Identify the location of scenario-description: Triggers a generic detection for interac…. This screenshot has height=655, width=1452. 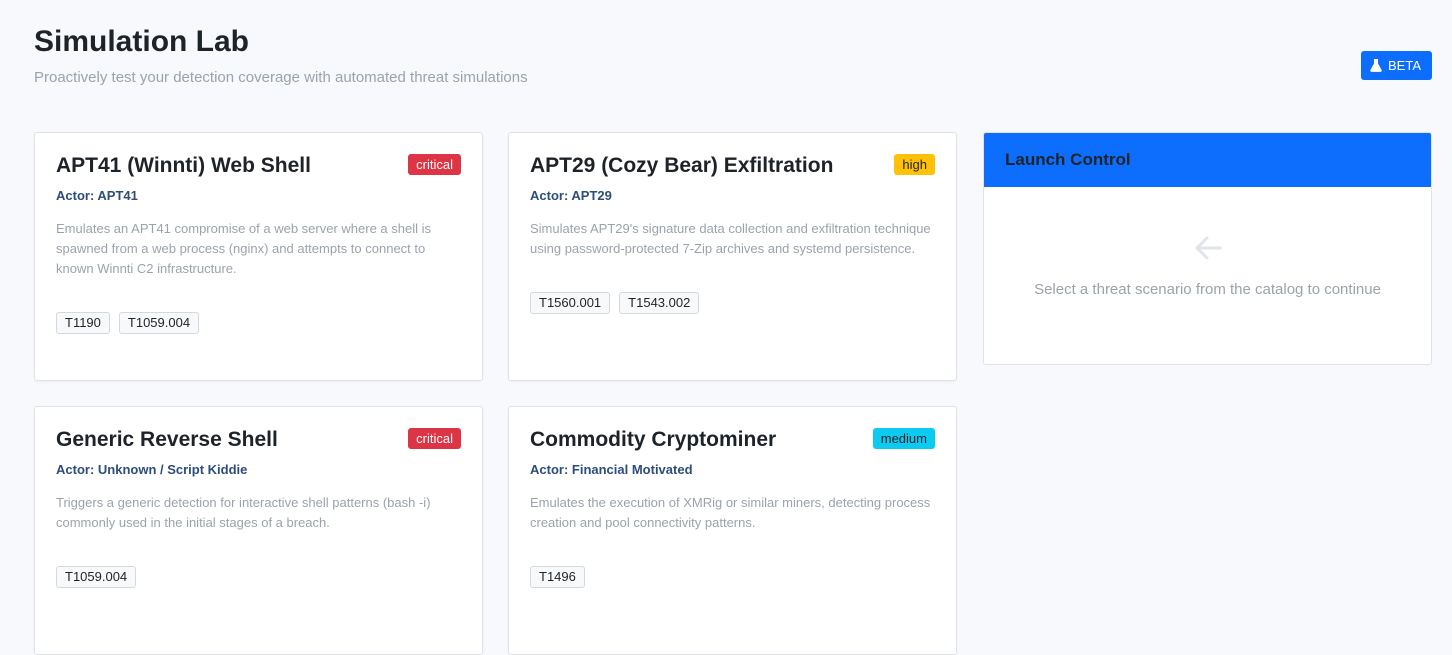
(243, 512).